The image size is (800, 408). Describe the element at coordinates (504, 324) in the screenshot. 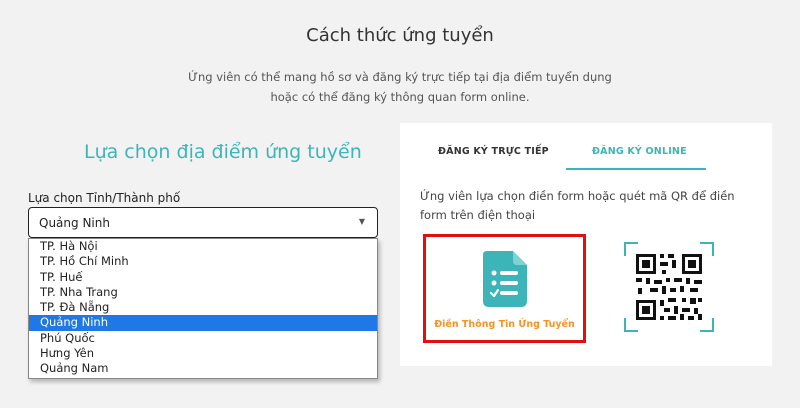

I see `form-caption: Điền Thông Tin Ứng Tuyển` at that location.